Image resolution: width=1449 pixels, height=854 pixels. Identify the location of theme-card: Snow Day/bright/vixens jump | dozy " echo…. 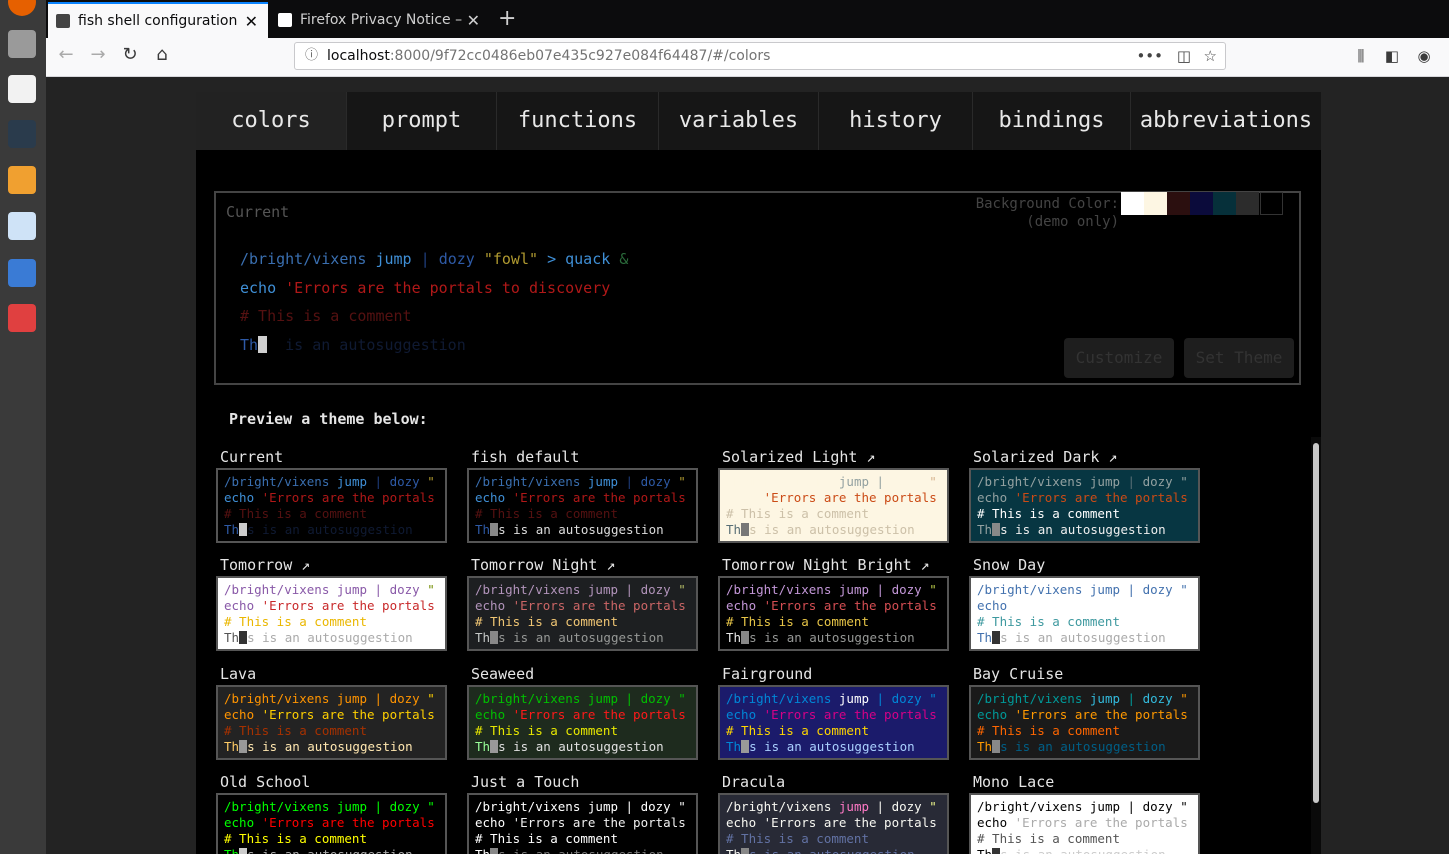
(1084, 606).